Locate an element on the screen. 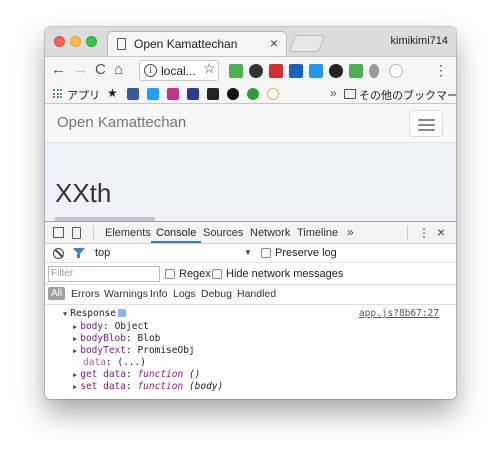 Image resolution: width=500 pixels, height=462 pixels. menu-icon: ⋮ is located at coordinates (441, 70).